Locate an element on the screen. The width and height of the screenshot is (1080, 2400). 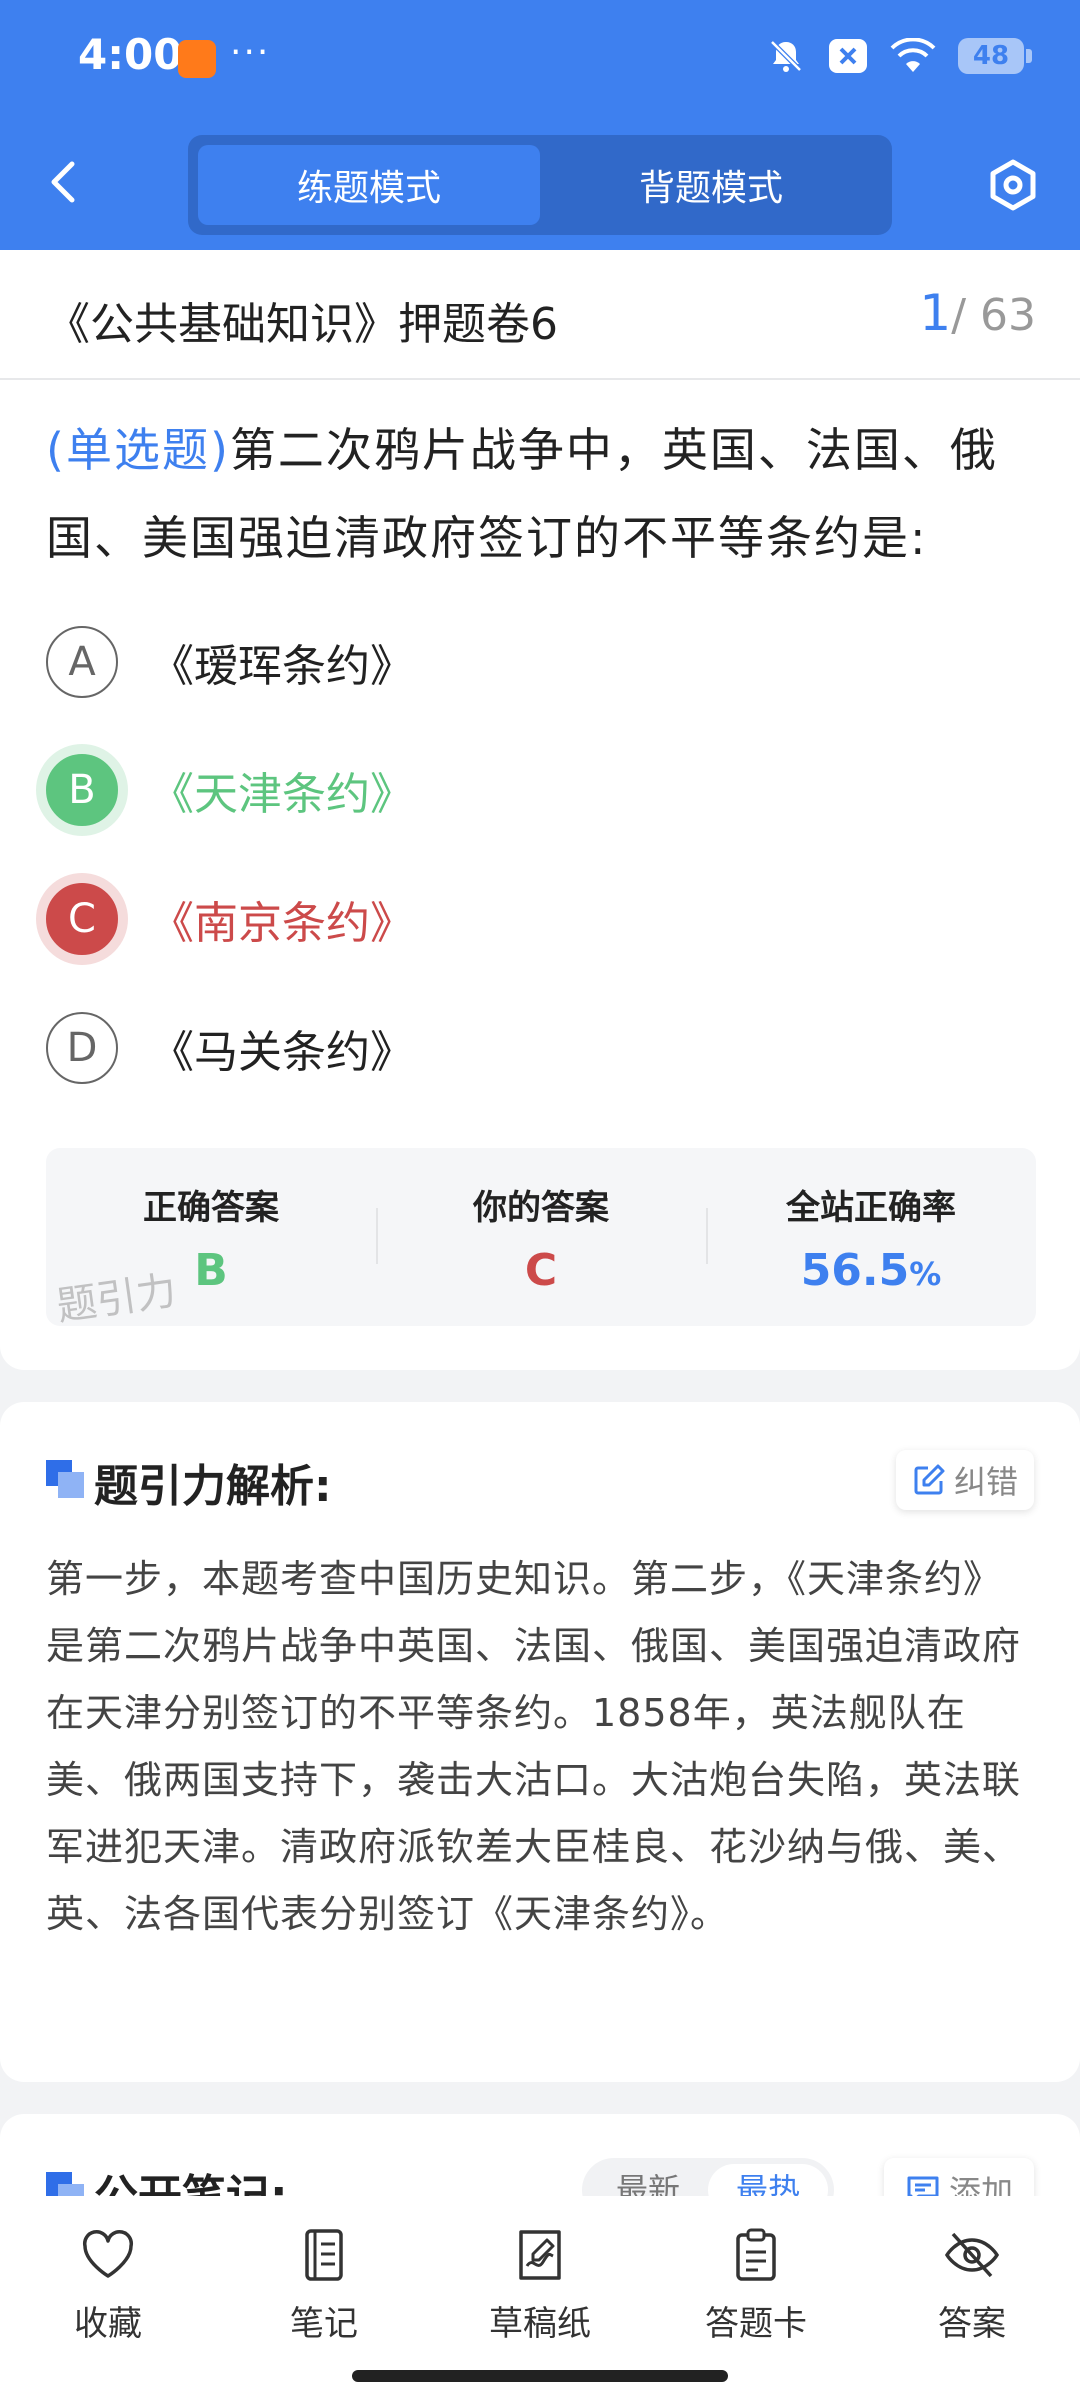
paper-title: 《公共基础知识》押题卷6 is located at coordinates (302, 324).